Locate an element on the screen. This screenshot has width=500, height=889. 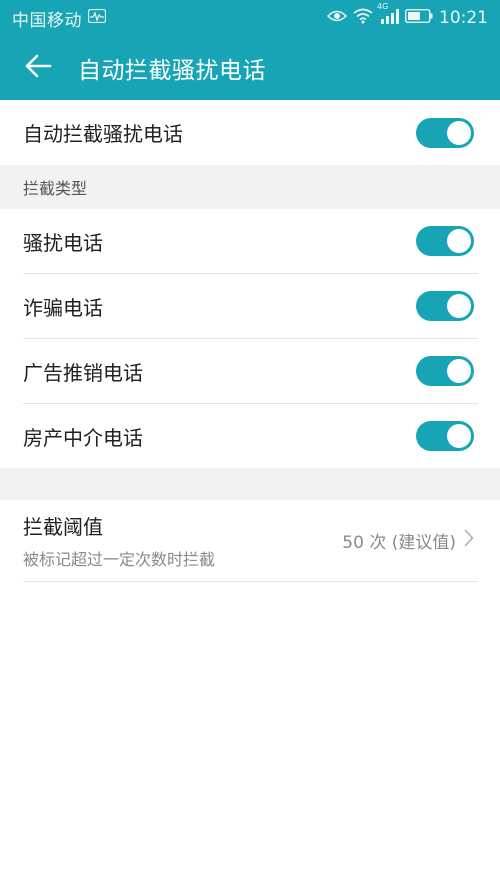
type-label: 房产中介电话 is located at coordinates (83, 437).